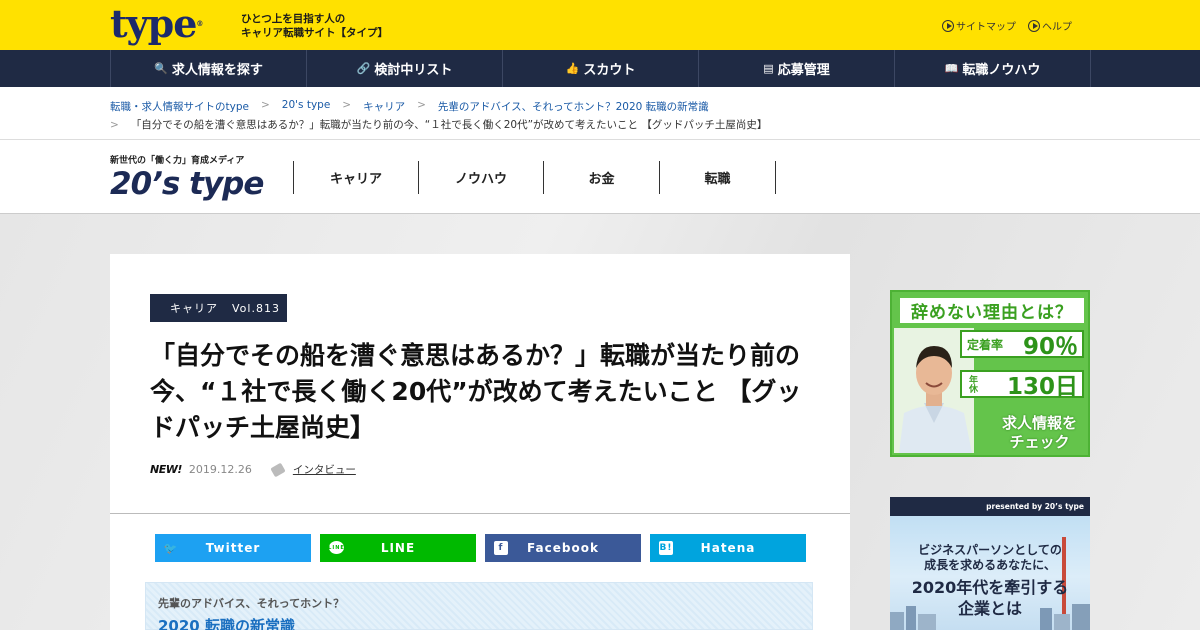 Image resolution: width=1200 pixels, height=630 pixels. What do you see at coordinates (1050, 347) in the screenshot?
I see `retention-value: 90％` at bounding box center [1050, 347].